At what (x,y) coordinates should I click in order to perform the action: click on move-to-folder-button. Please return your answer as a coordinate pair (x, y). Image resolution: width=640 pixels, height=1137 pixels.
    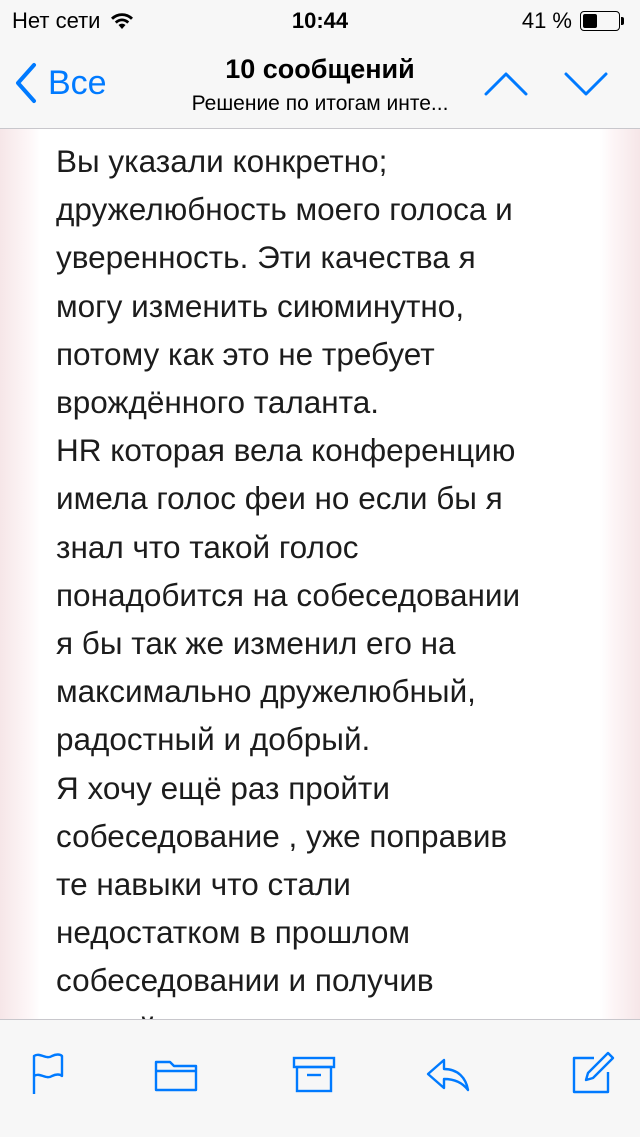
    Looking at the image, I should click on (176, 1074).